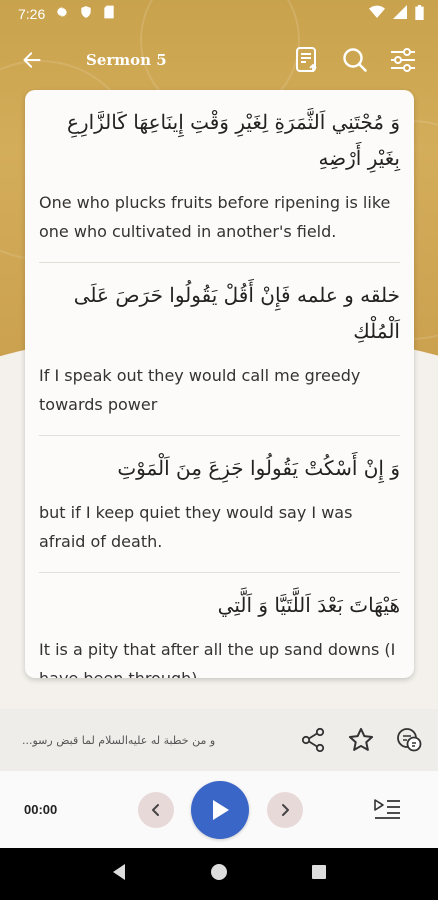  I want to click on chevron-right-icon, so click(285, 810).